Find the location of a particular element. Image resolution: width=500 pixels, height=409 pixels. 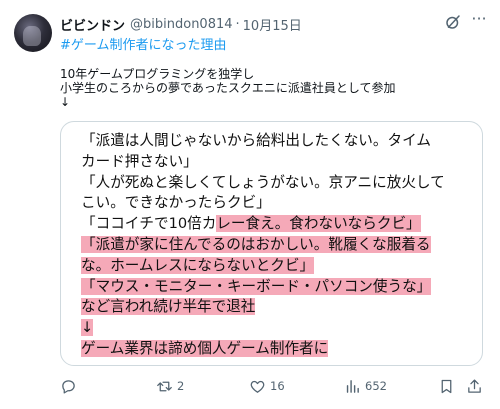

quote-line: ゲーム業界は諦め個人ゲーム制作者に is located at coordinates (277, 349).